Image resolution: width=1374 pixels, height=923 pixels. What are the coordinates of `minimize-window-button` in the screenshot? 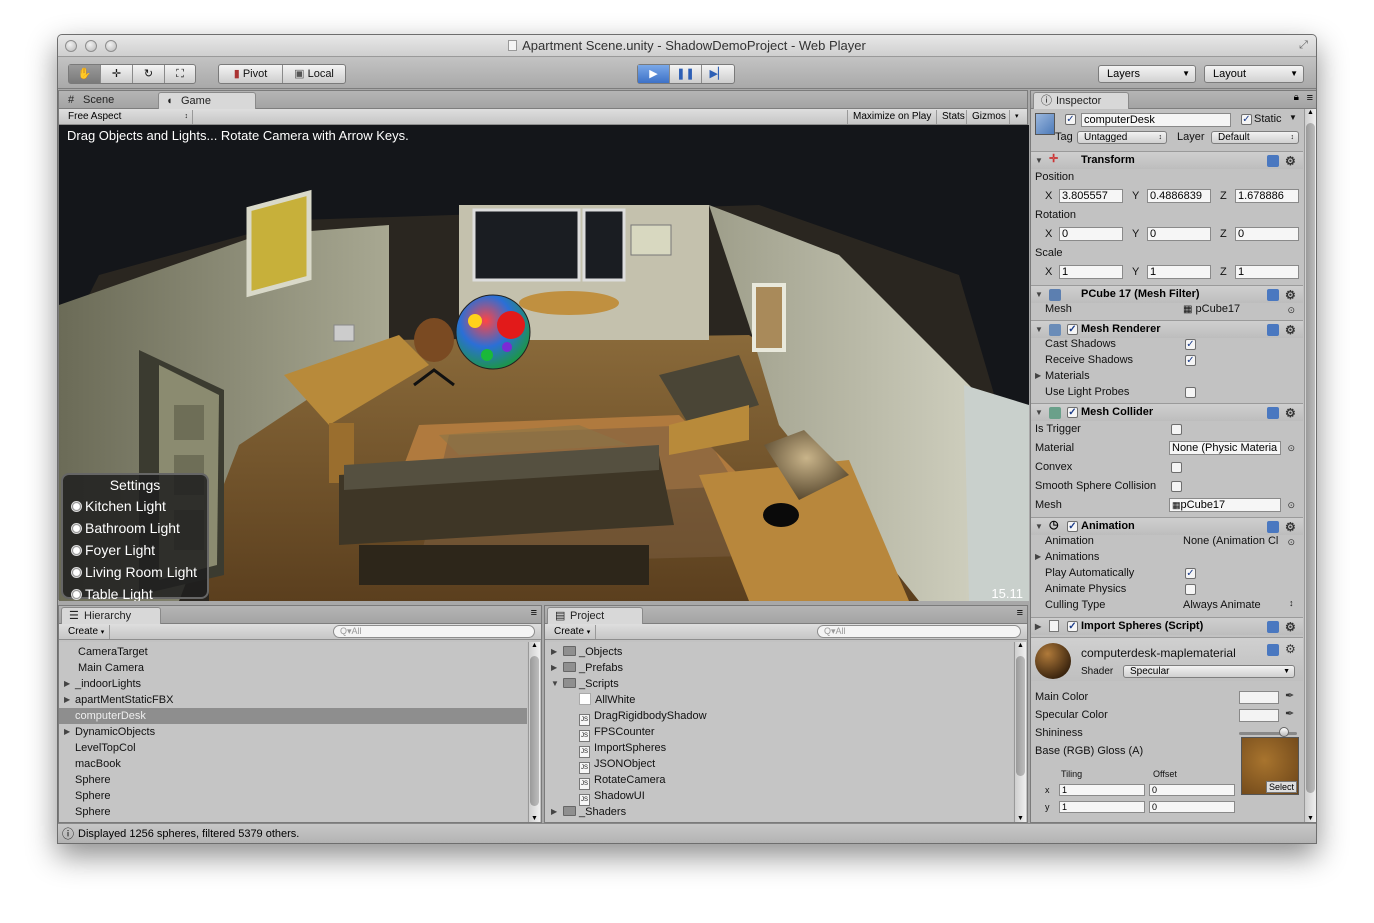 It's located at (91, 46).